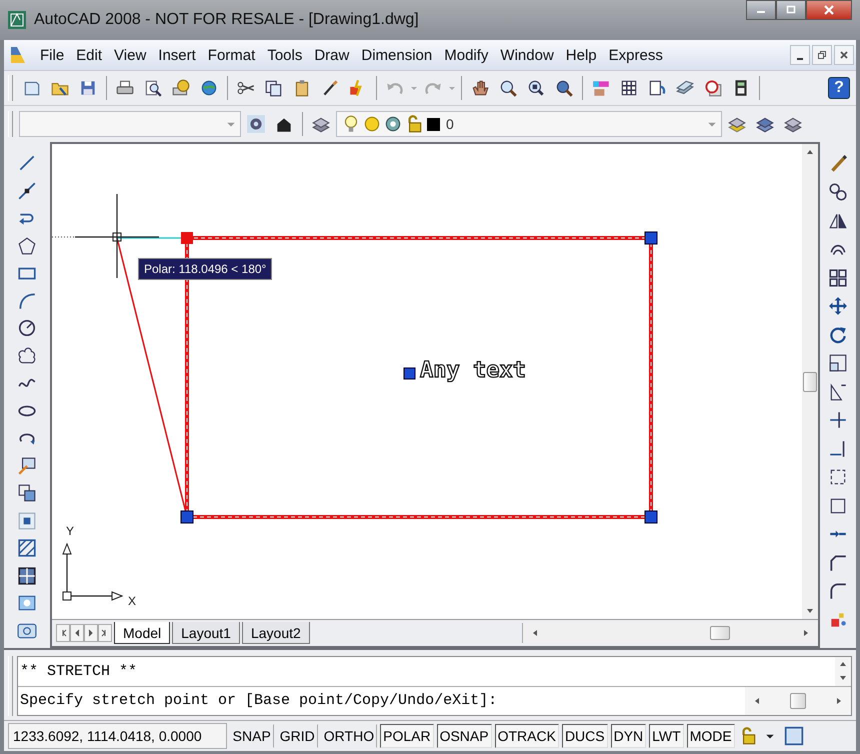 The height and width of the screenshot is (754, 860). What do you see at coordinates (258, 701) in the screenshot?
I see `command-line-text: Specify stretch point or [Base point/Copy/Undo/eXit]:` at bounding box center [258, 701].